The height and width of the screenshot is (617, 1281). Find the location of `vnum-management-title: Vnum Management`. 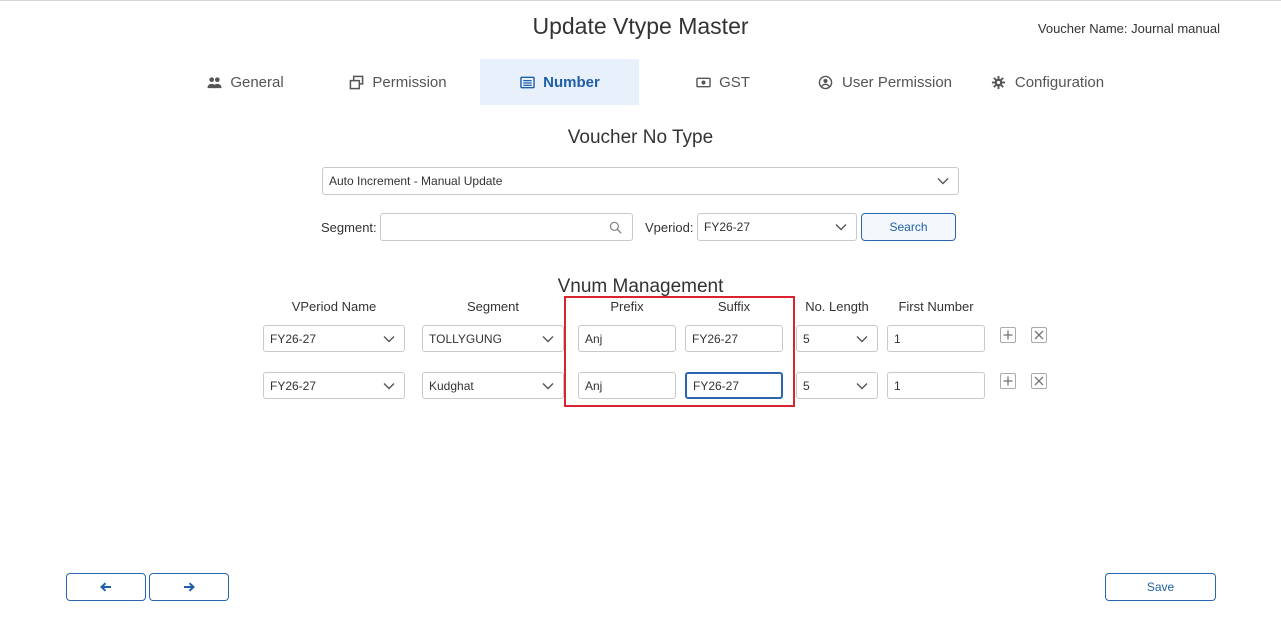

vnum-management-title: Vnum Management is located at coordinates (640, 286).